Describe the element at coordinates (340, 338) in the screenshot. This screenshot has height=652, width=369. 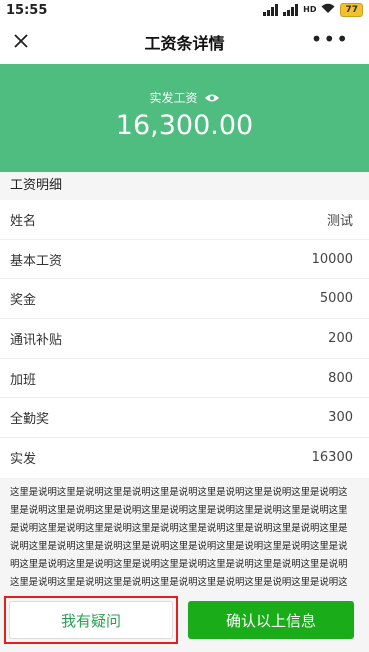
I see `row-value: 200` at that location.